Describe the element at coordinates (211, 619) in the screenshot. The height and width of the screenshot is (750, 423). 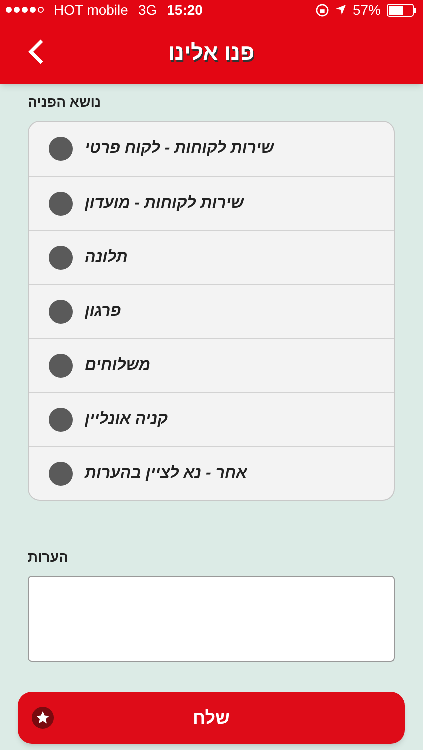
I see `notes-field` at that location.